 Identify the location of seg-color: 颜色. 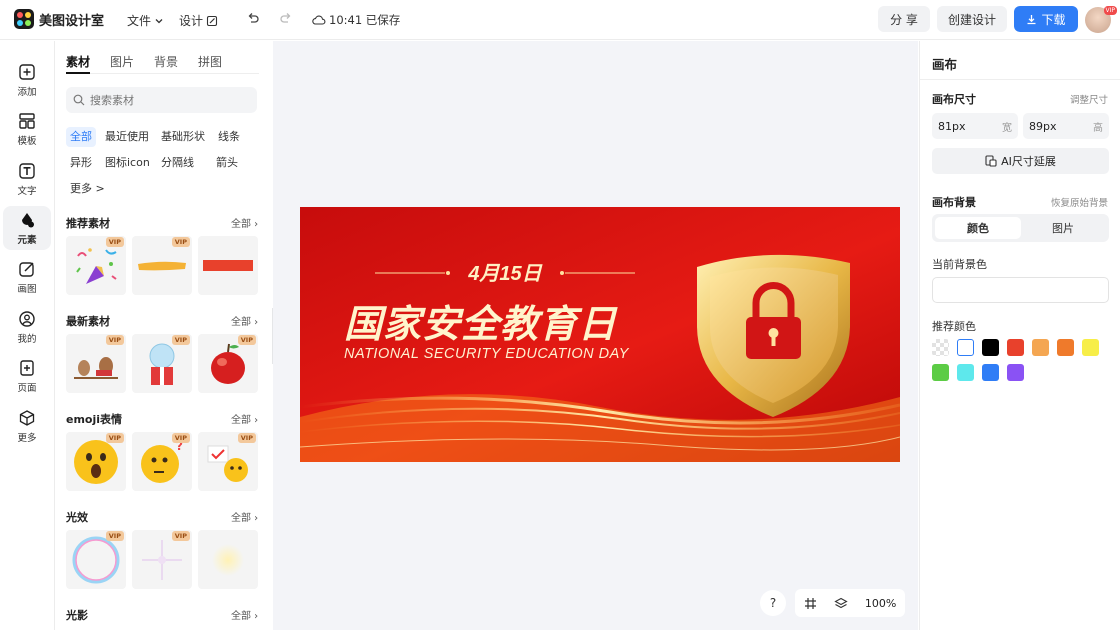
(978, 228).